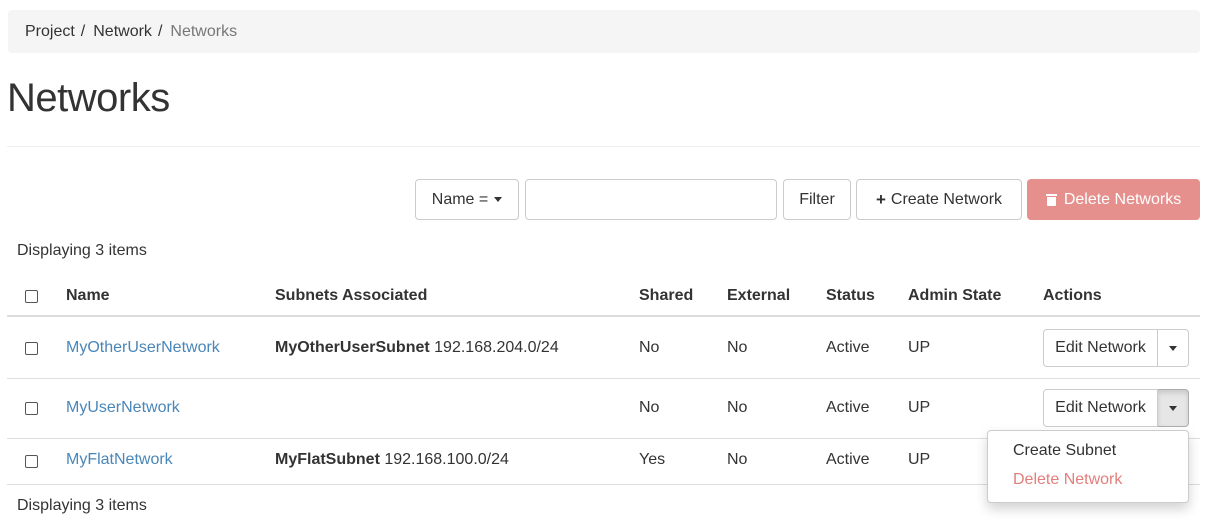 Image resolution: width=1210 pixels, height=524 pixels. I want to click on delete-networks-label: Delete Networks, so click(1122, 199).